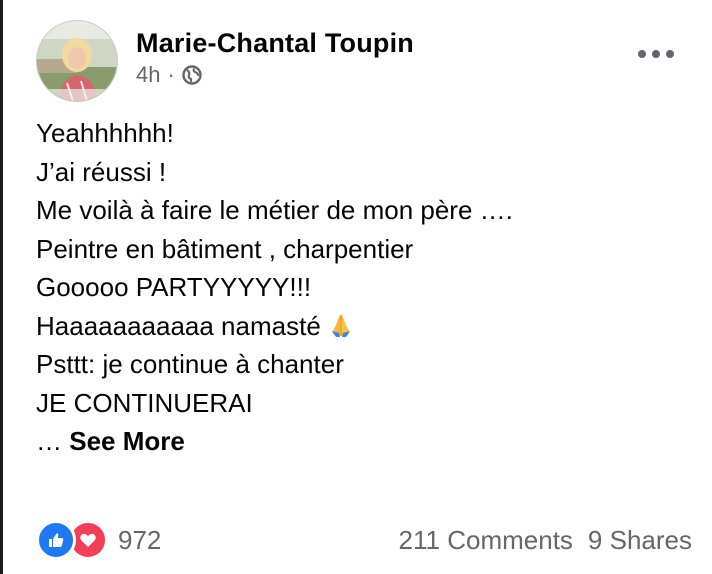 This screenshot has height=574, width=712. Describe the element at coordinates (178, 325) in the screenshot. I see `post-line-text: Haaaaaaaaaaa namasté` at that location.